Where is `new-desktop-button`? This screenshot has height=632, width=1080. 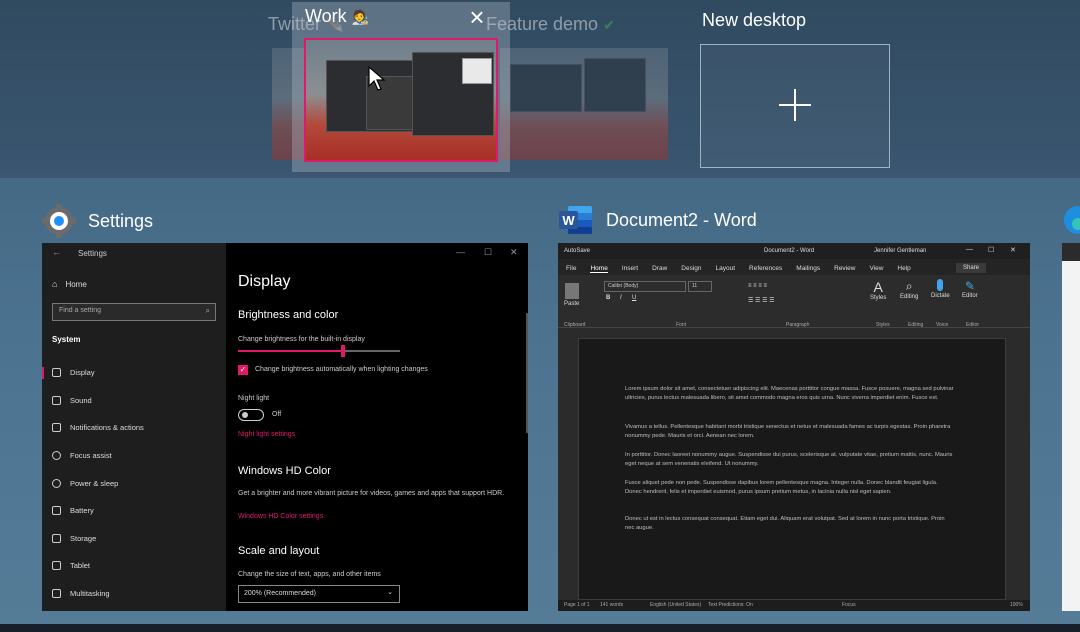
new-desktop-button is located at coordinates (795, 106).